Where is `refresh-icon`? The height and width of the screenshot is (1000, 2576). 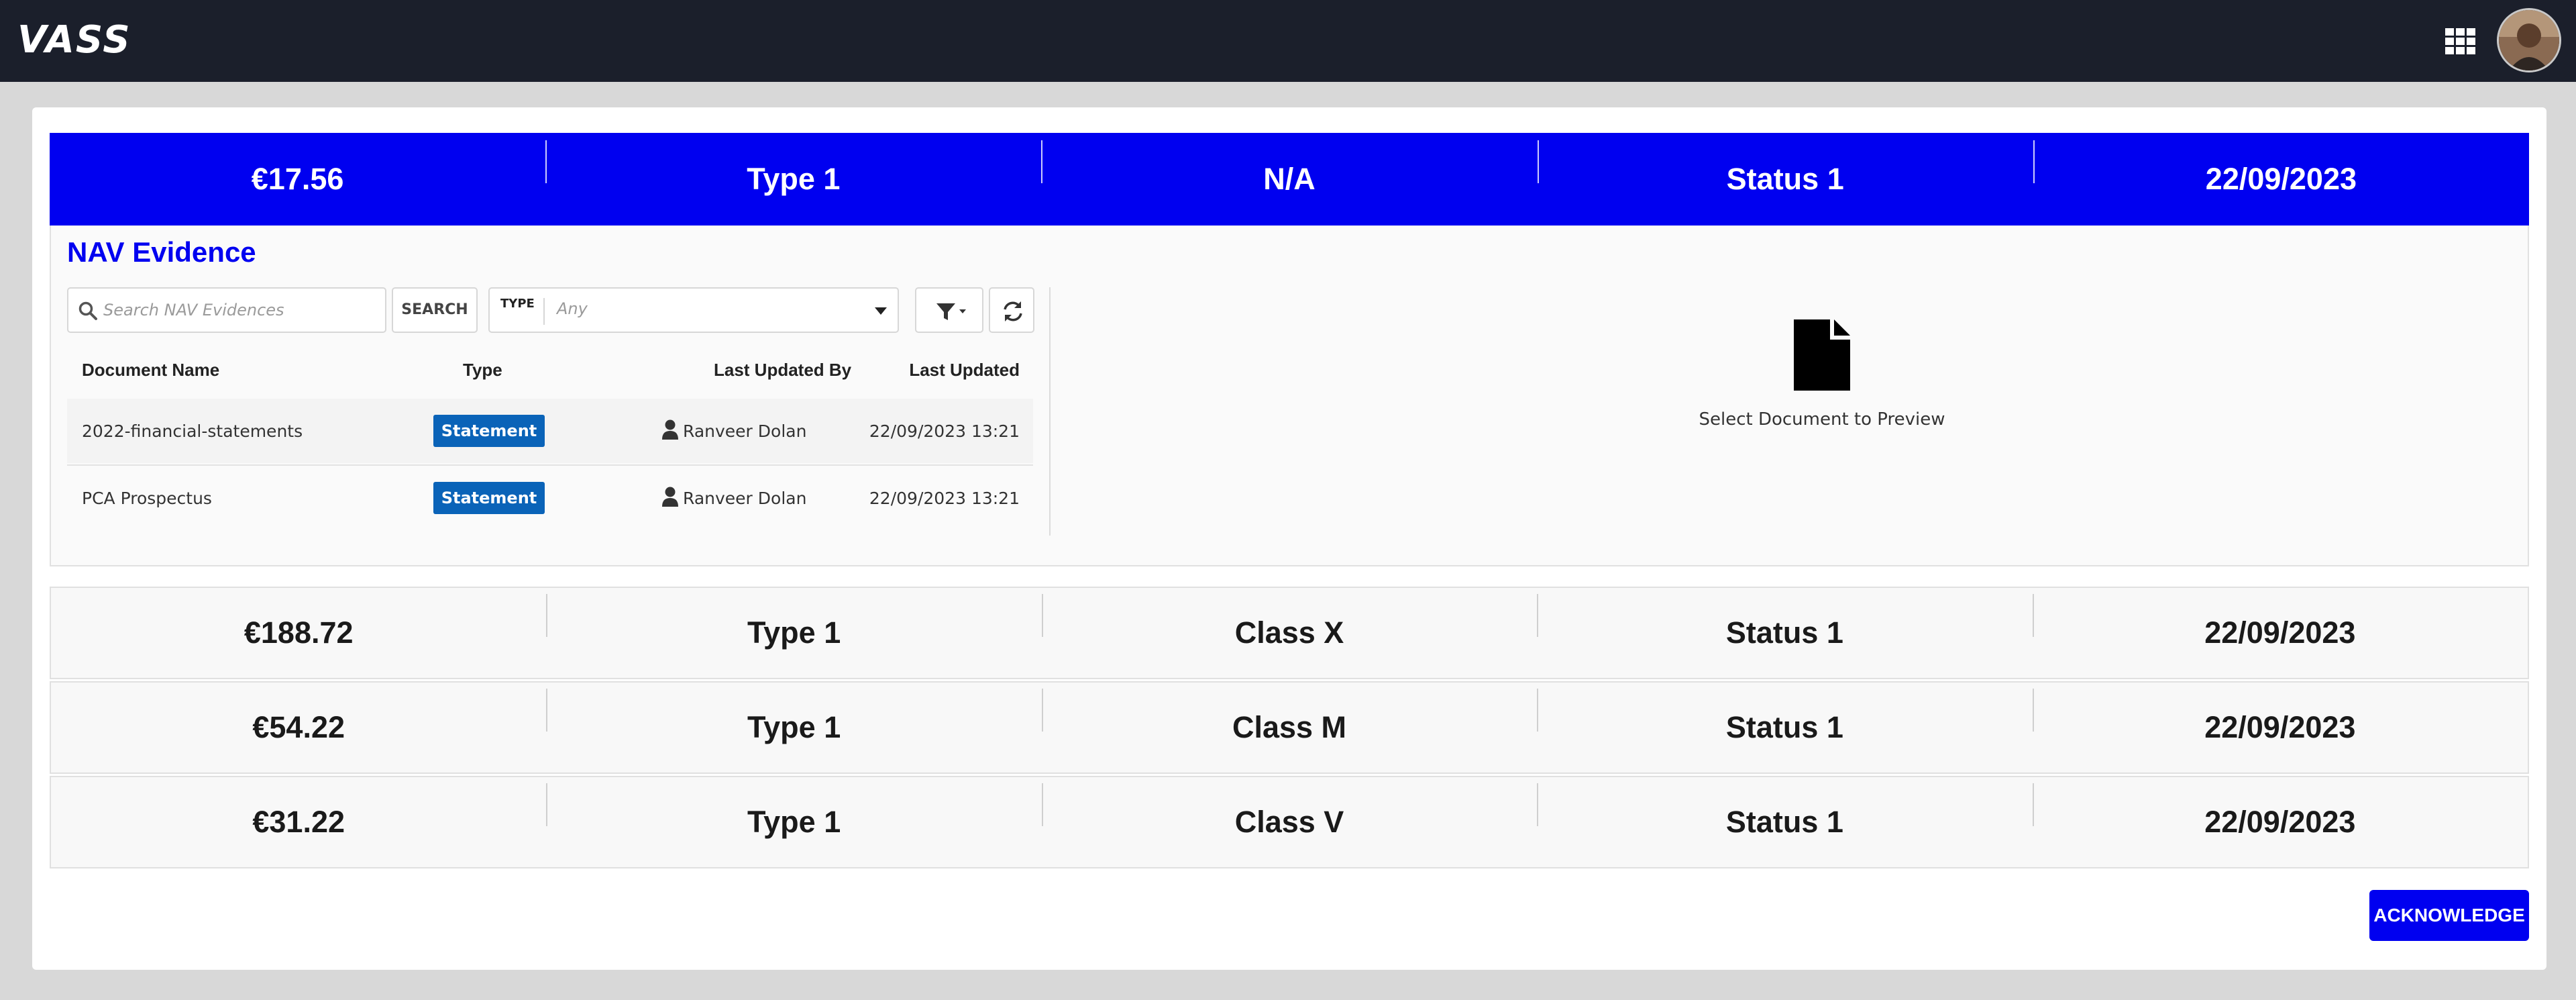 refresh-icon is located at coordinates (1013, 311).